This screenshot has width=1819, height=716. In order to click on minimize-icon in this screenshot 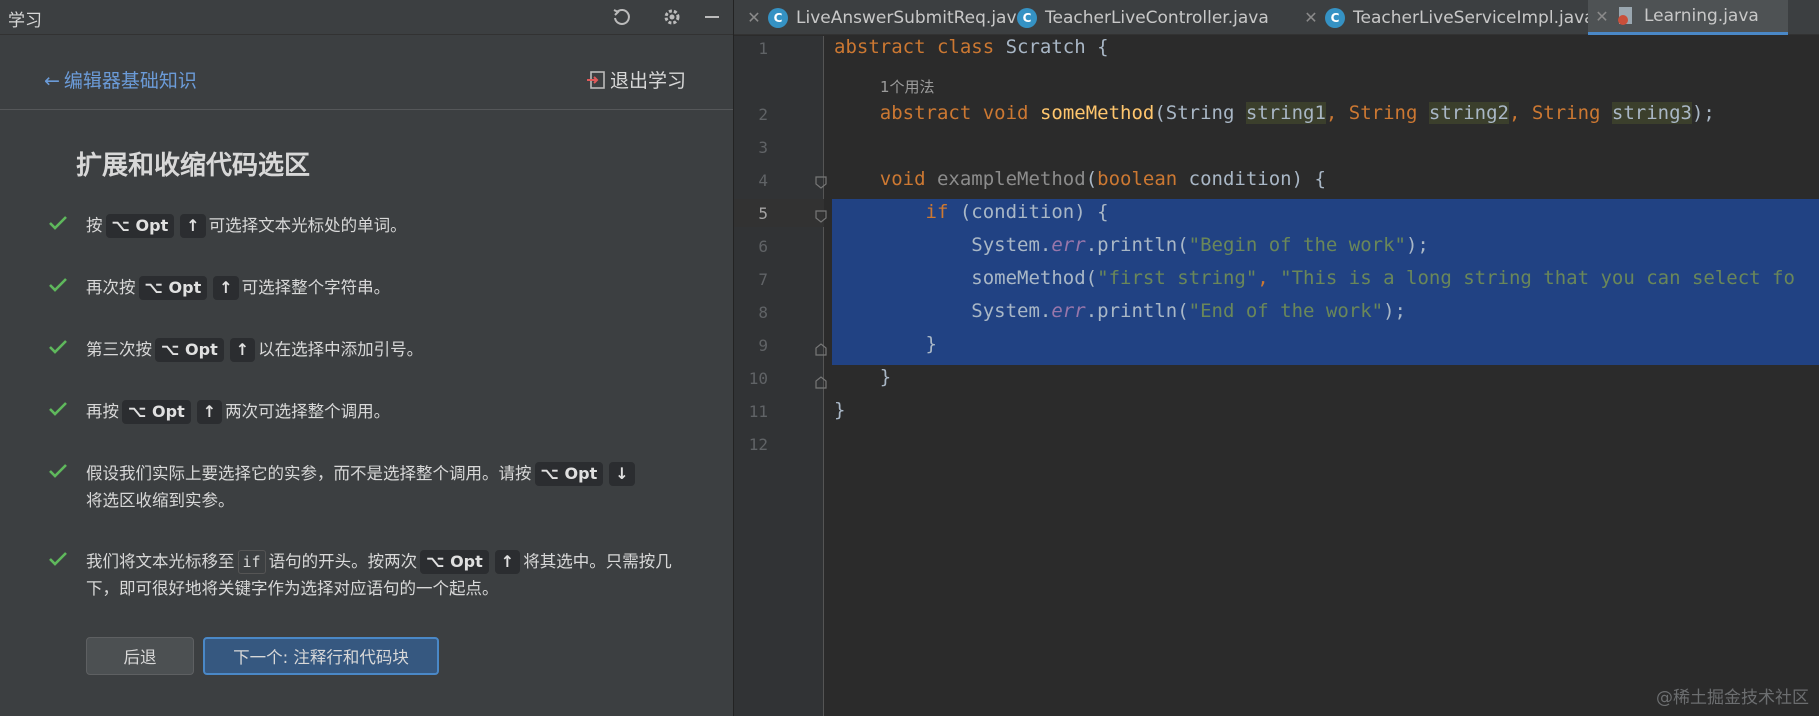, I will do `click(712, 17)`.